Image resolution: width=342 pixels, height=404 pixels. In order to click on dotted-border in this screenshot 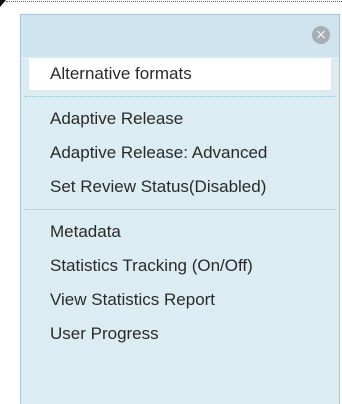, I will do `click(174, 1)`.